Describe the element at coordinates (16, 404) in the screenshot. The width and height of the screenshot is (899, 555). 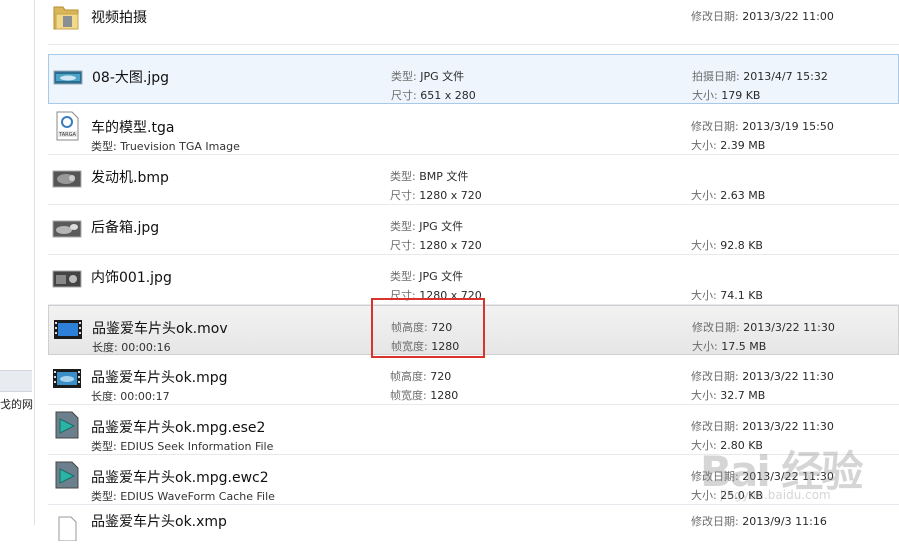
I see `nav-item-label: 戈的网` at that location.